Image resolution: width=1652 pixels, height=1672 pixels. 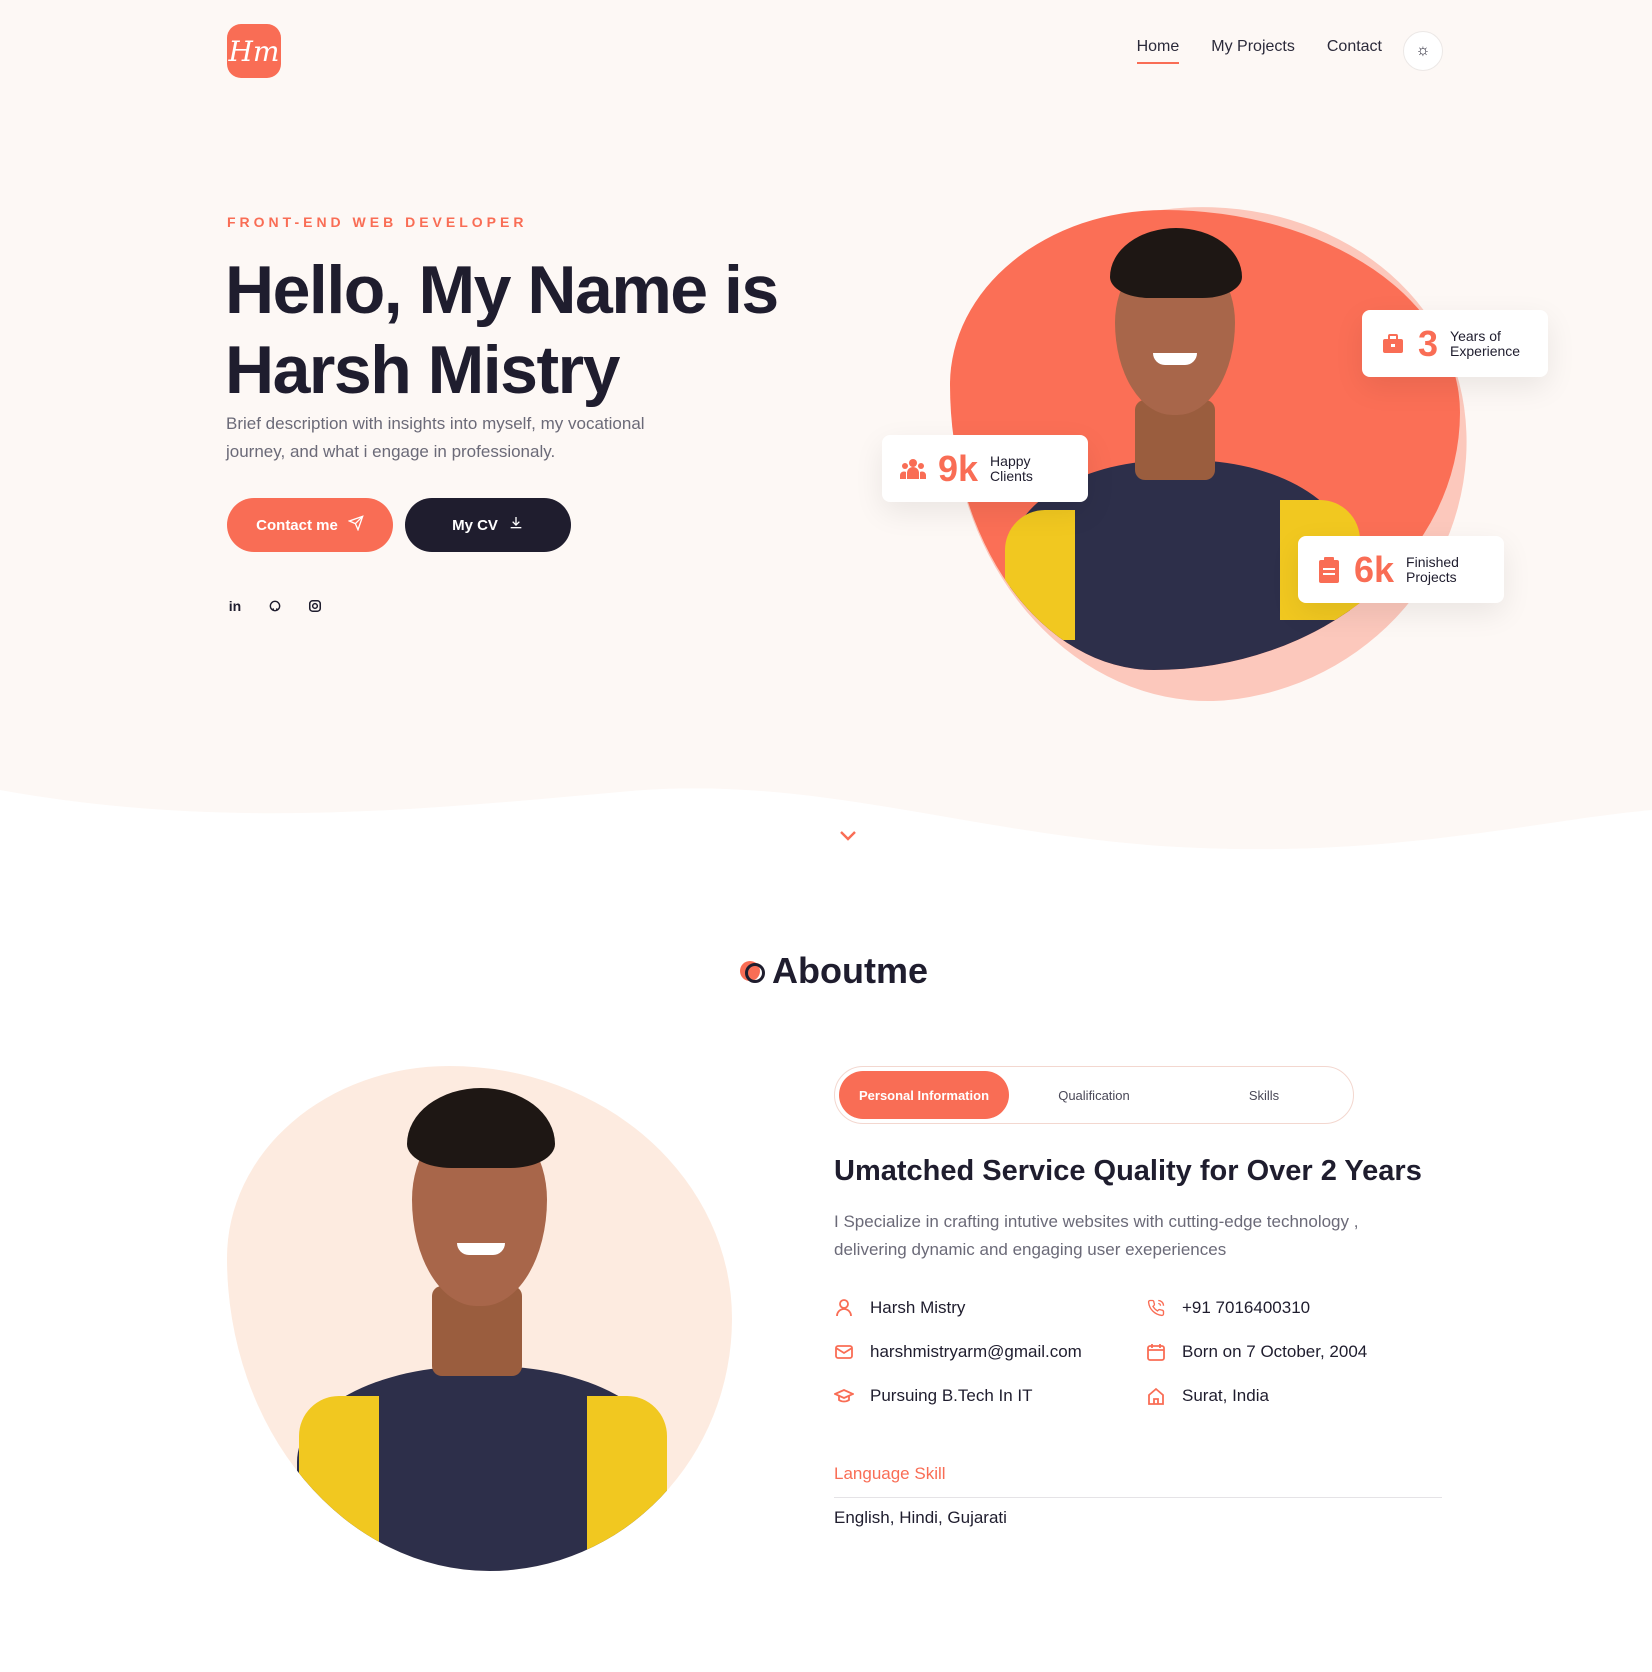 I want to click on info-item-education: Pursuing B.Tech In IT, so click(x=990, y=1396).